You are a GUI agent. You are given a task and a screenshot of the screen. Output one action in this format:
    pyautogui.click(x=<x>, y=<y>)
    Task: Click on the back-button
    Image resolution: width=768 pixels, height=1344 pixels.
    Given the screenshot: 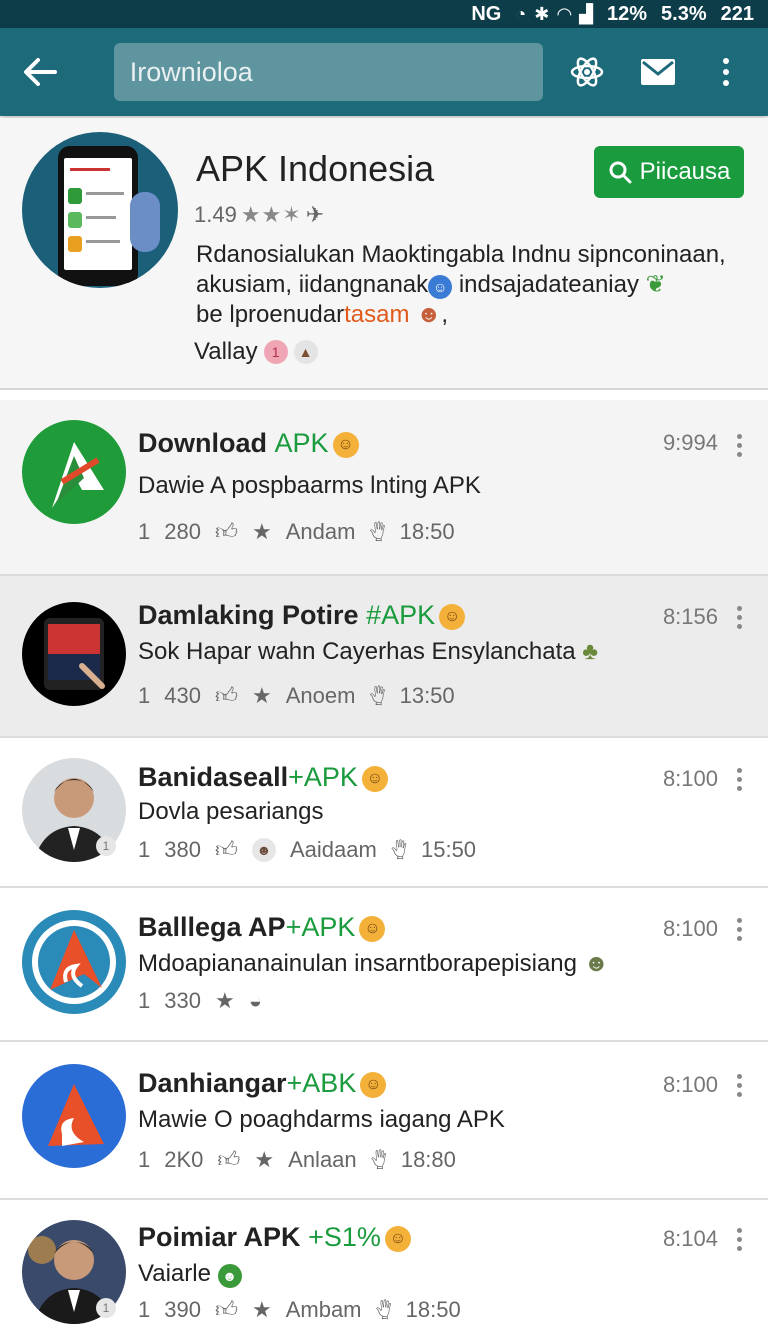 What is the action you would take?
    pyautogui.click(x=40, y=72)
    